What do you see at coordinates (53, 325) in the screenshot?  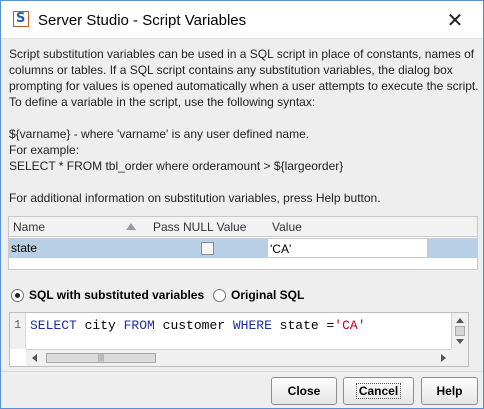 I see `sql-keyword-select: SELECT` at bounding box center [53, 325].